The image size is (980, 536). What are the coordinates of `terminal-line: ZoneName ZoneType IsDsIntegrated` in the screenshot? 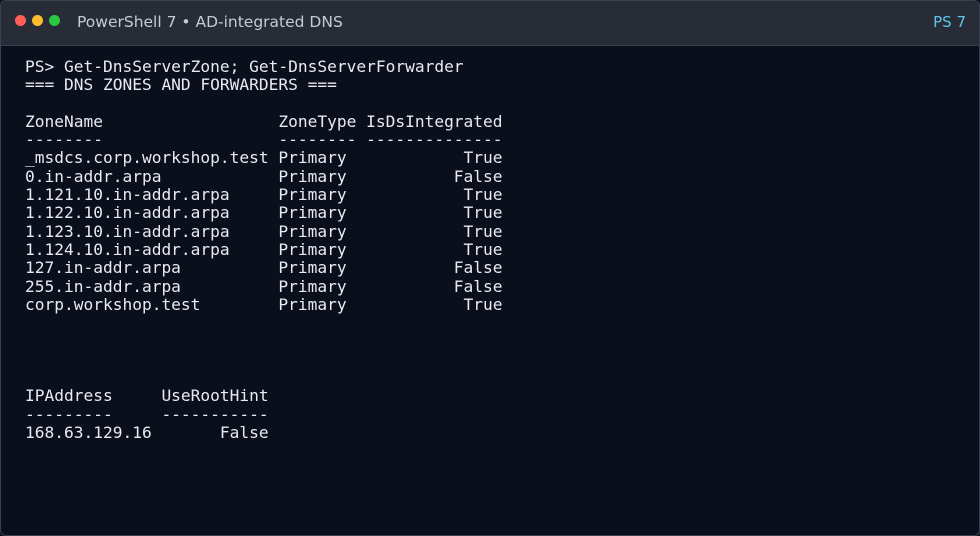 It's located at (264, 121).